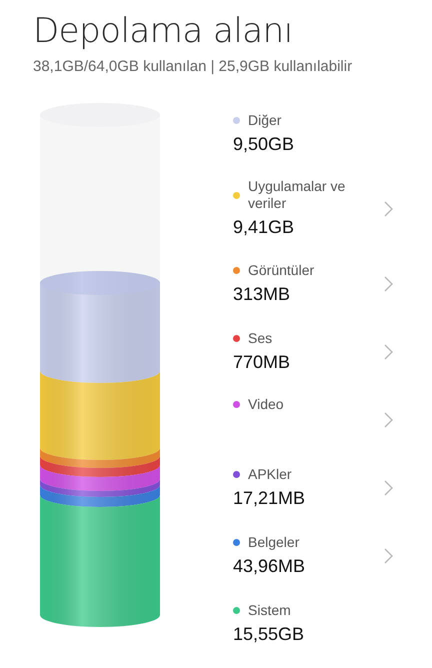  I want to click on category-label: Görüntüler, so click(282, 270).